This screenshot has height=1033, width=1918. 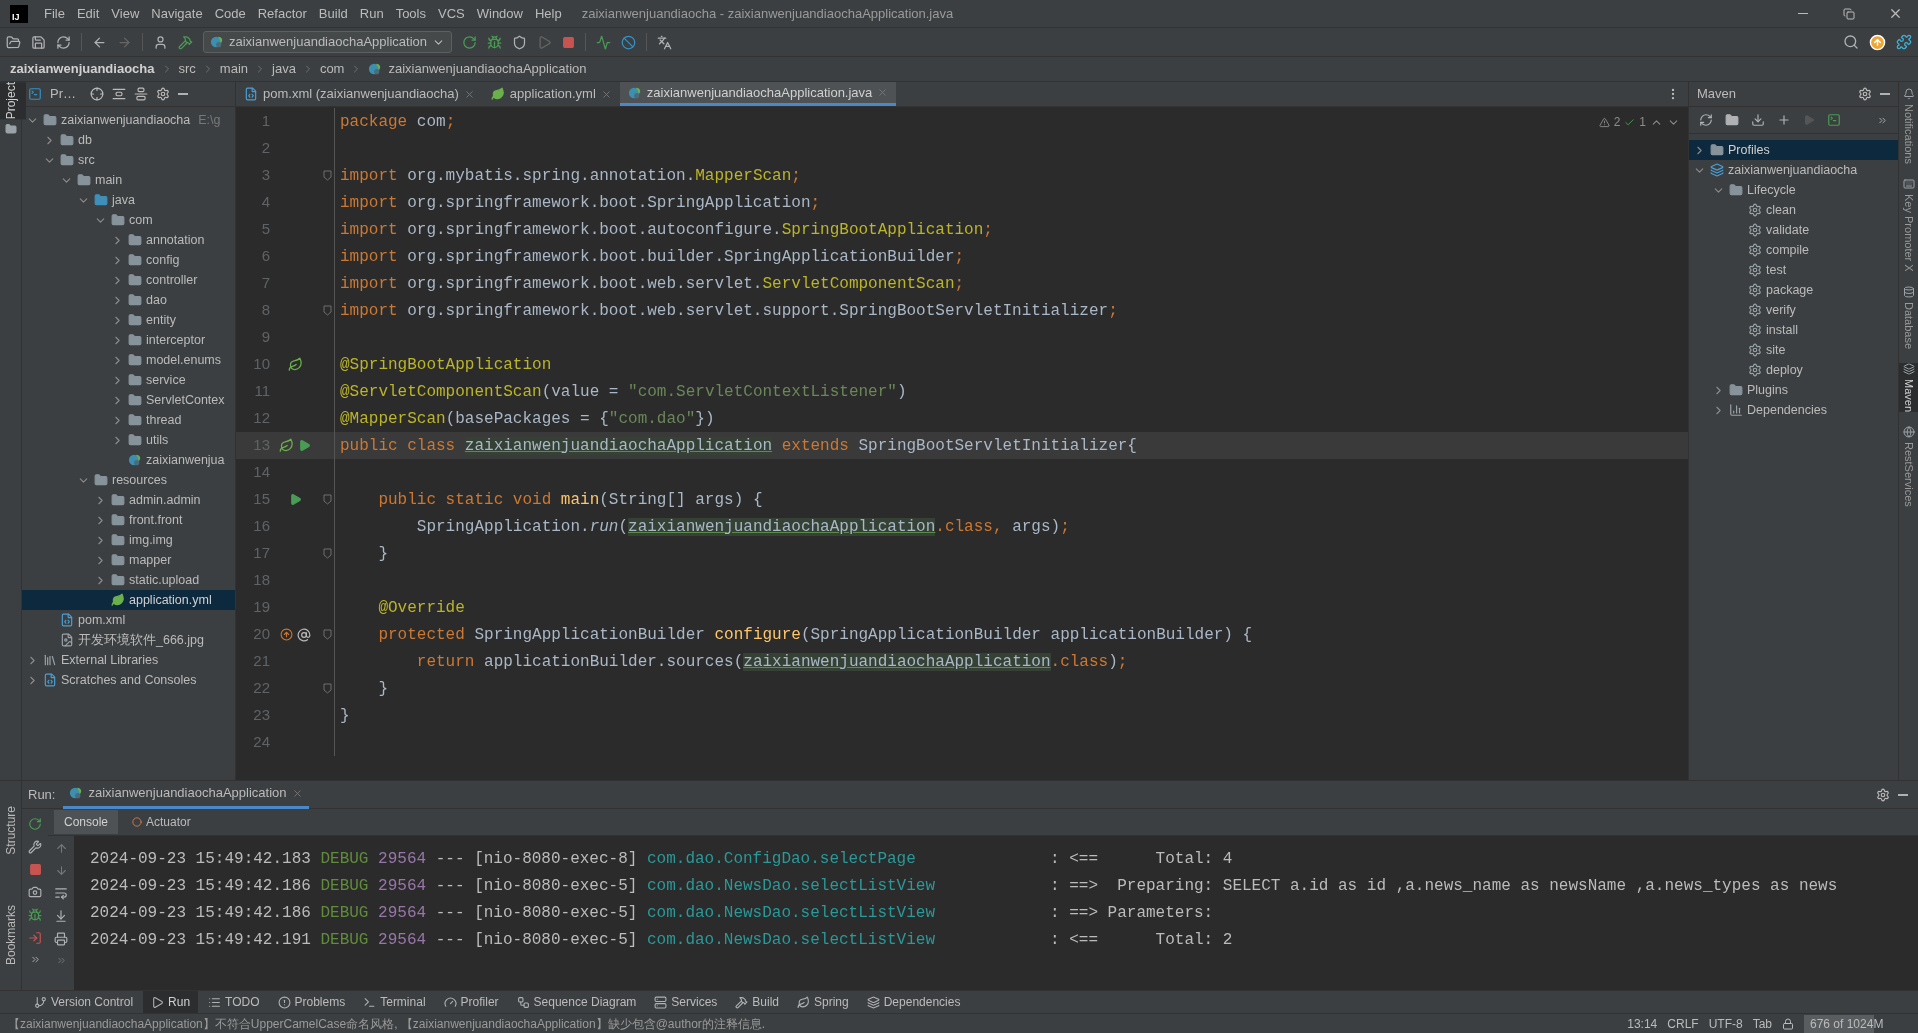 What do you see at coordinates (128, 360) in the screenshot?
I see `tree-item: model.enums` at bounding box center [128, 360].